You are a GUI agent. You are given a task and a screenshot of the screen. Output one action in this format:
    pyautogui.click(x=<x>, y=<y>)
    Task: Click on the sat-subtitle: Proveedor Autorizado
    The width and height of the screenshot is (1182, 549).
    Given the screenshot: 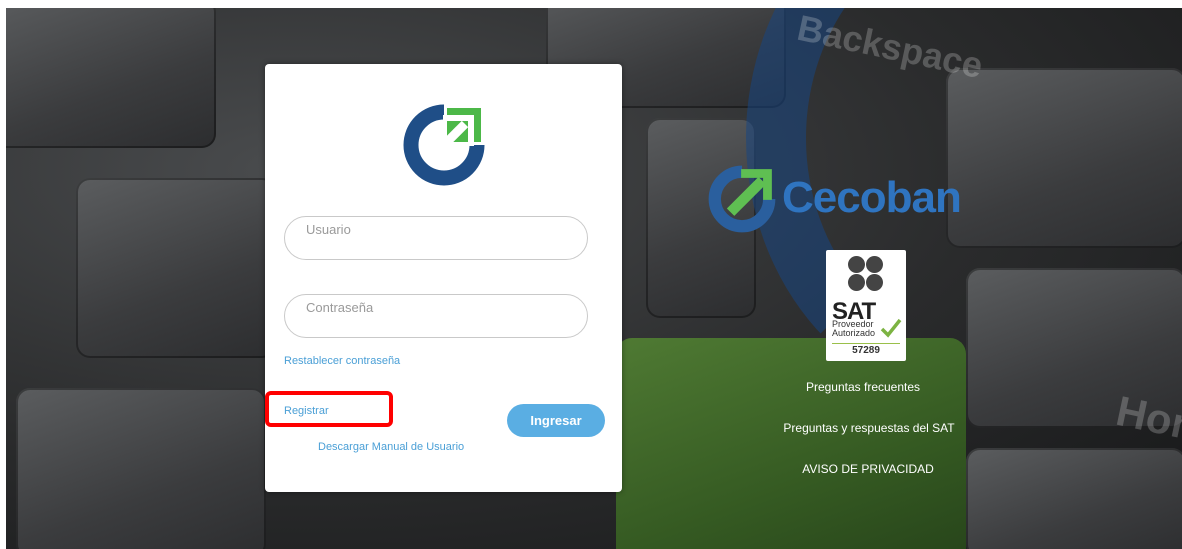 What is the action you would take?
    pyautogui.click(x=853, y=329)
    